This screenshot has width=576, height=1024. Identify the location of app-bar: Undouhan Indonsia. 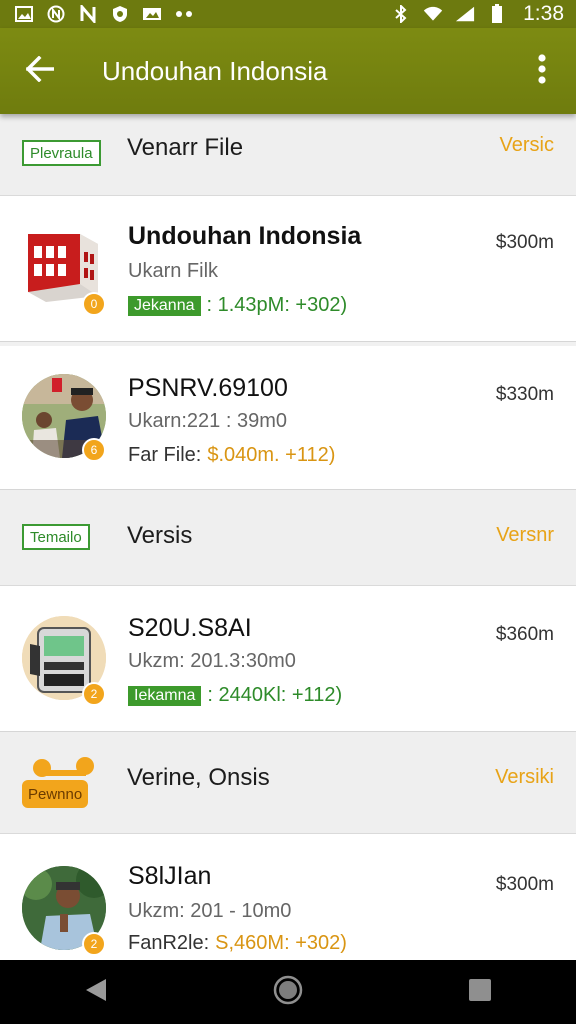
(288, 71).